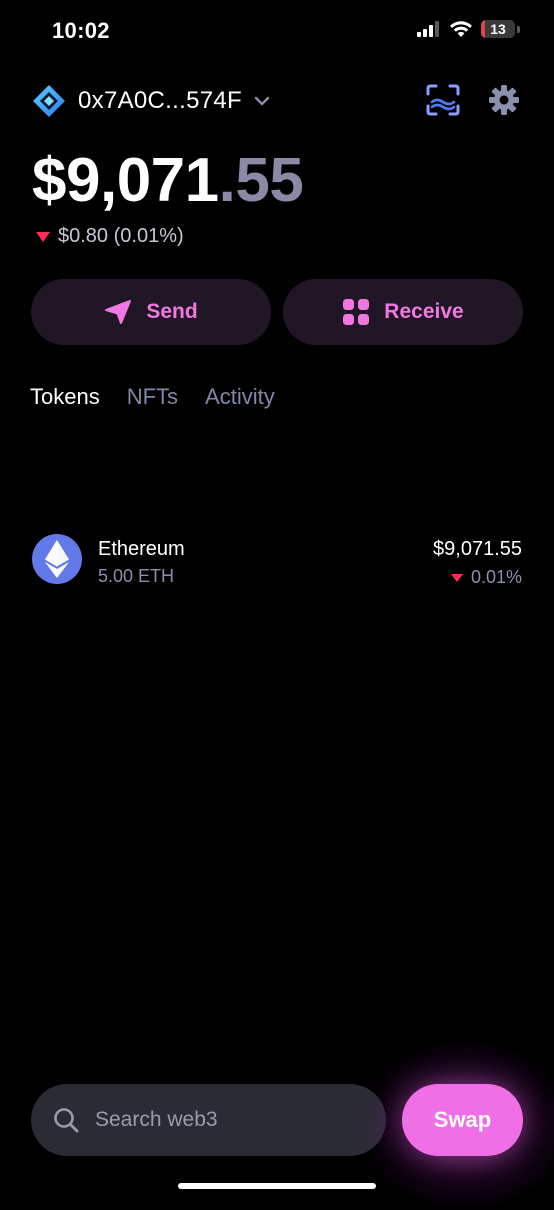 This screenshot has width=554, height=1210. Describe the element at coordinates (504, 100) in the screenshot. I see `gear-icon` at that location.